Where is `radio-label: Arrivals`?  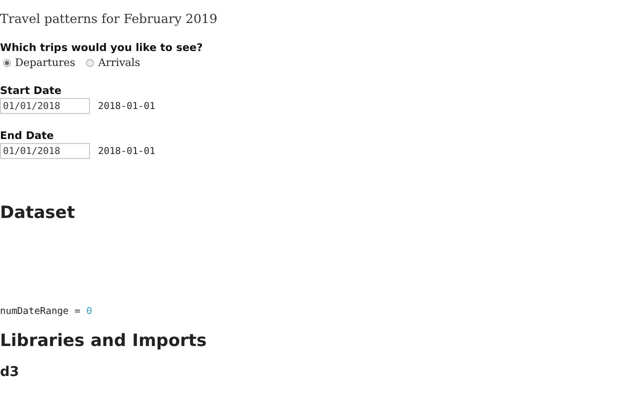 radio-label: Arrivals is located at coordinates (119, 63).